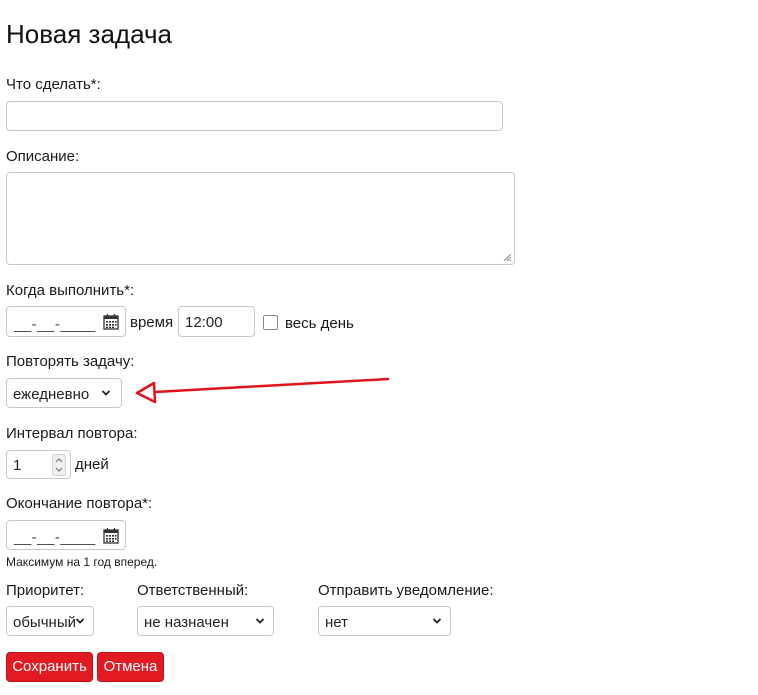  Describe the element at coordinates (260, 218) in the screenshot. I see `description-textarea` at that location.